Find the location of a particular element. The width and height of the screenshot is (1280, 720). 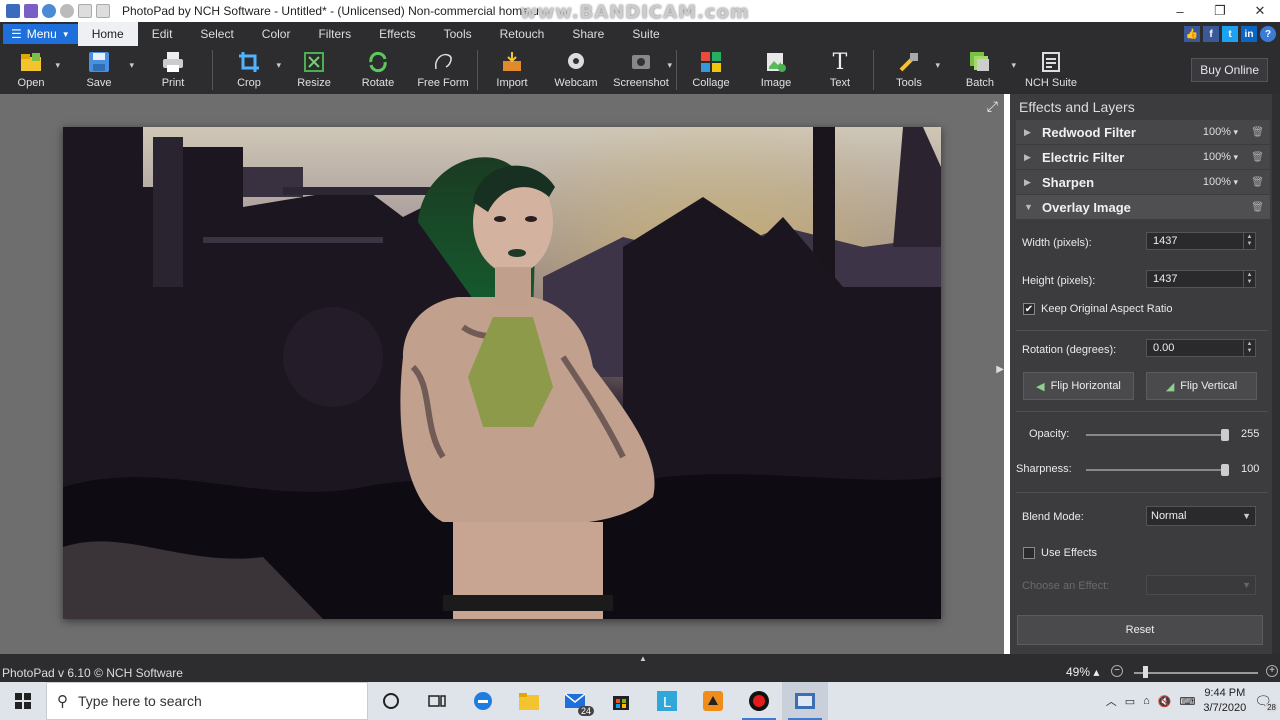

cortana-icon is located at coordinates (391, 701).